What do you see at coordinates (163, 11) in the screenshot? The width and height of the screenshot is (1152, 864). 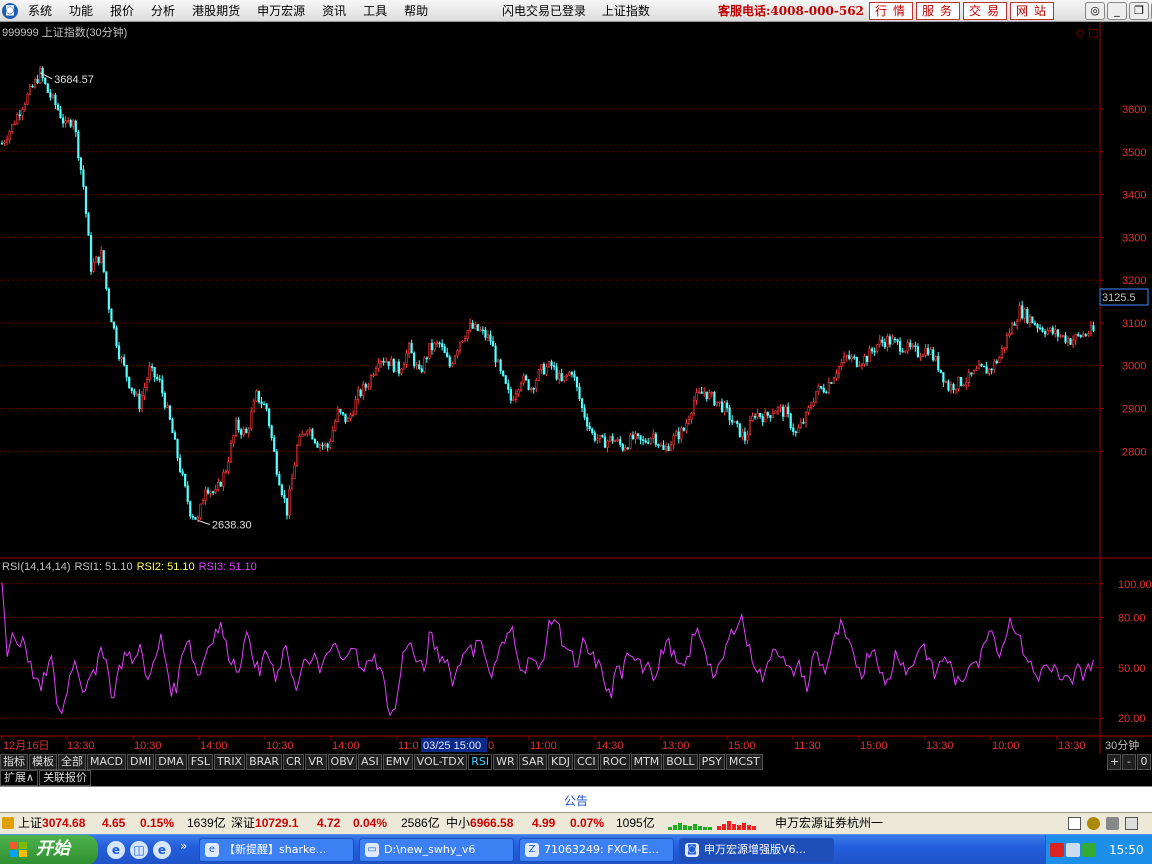 I see `menu-analysis: 分析` at bounding box center [163, 11].